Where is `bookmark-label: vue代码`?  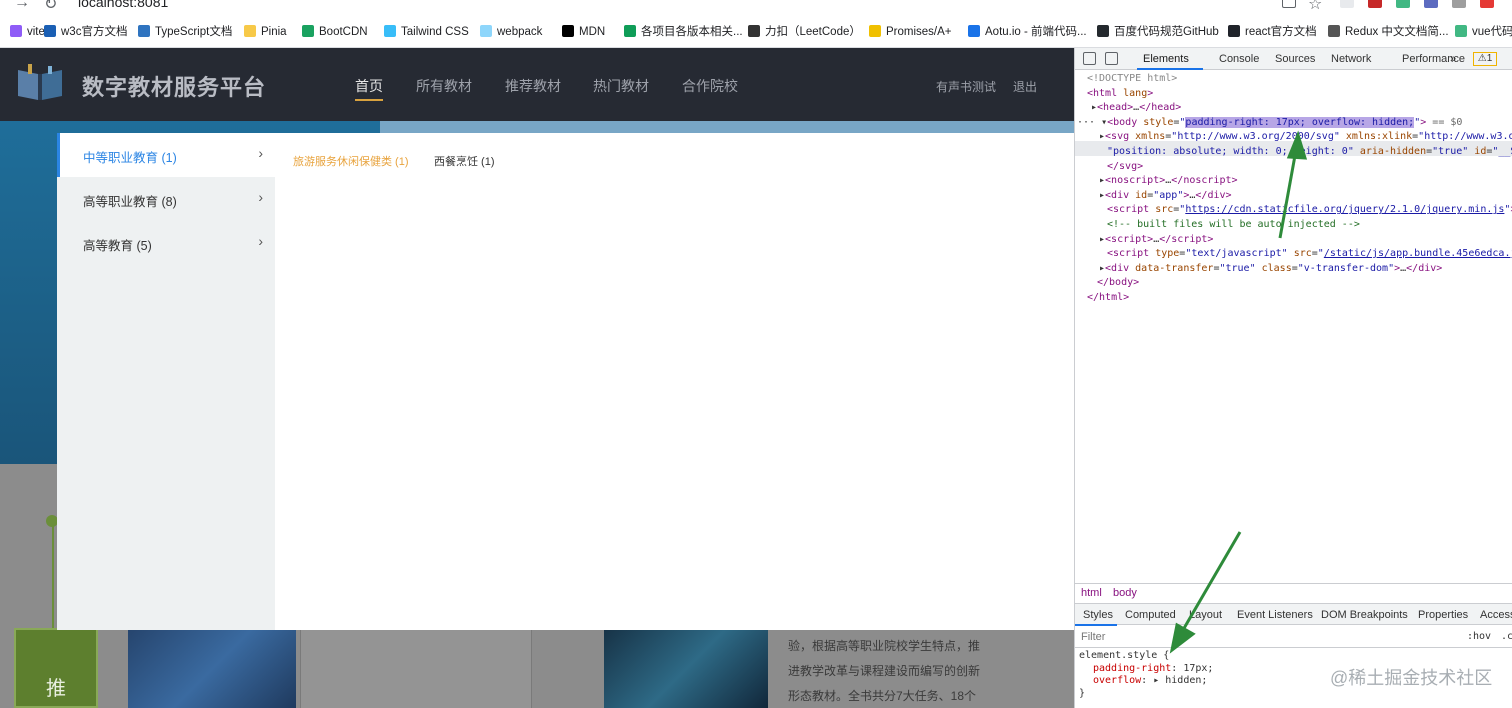
bookmark-label: vue代码 is located at coordinates (1492, 32).